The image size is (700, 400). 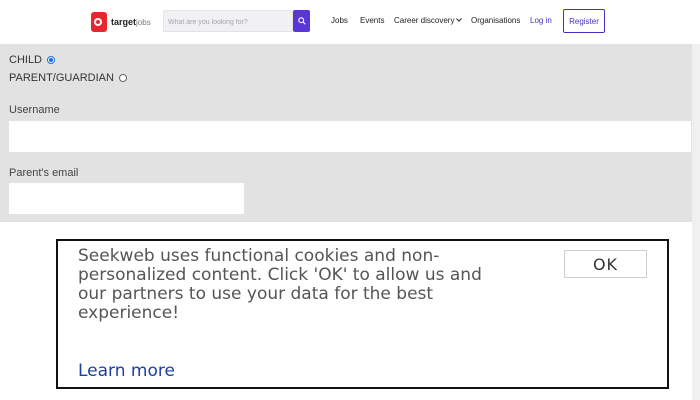 What do you see at coordinates (696, 222) in the screenshot?
I see `scrollbar-track` at bounding box center [696, 222].